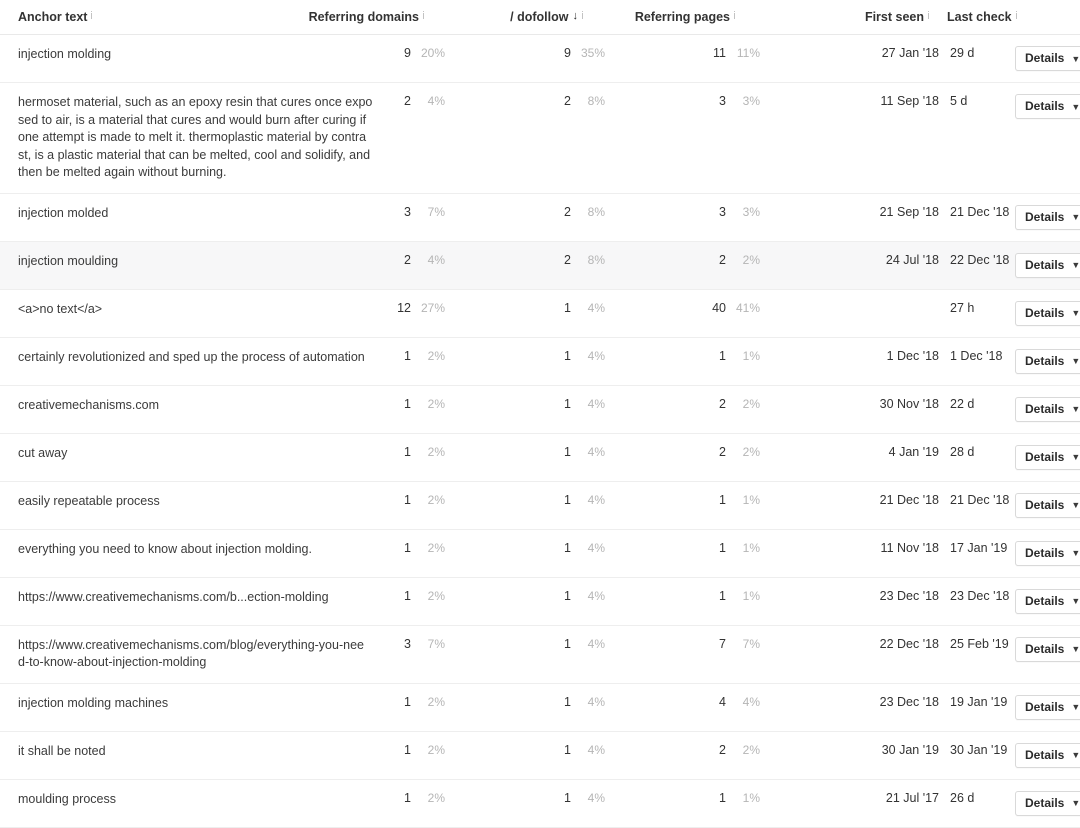 The image size is (1080, 828). I want to click on referring-pages-percent: 1%, so click(751, 499).